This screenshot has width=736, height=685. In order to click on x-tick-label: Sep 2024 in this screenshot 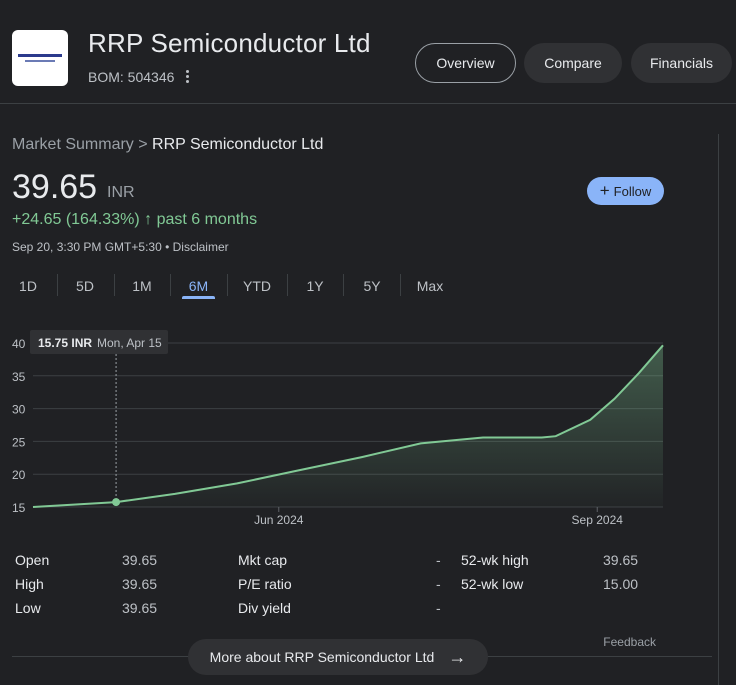, I will do `click(598, 520)`.